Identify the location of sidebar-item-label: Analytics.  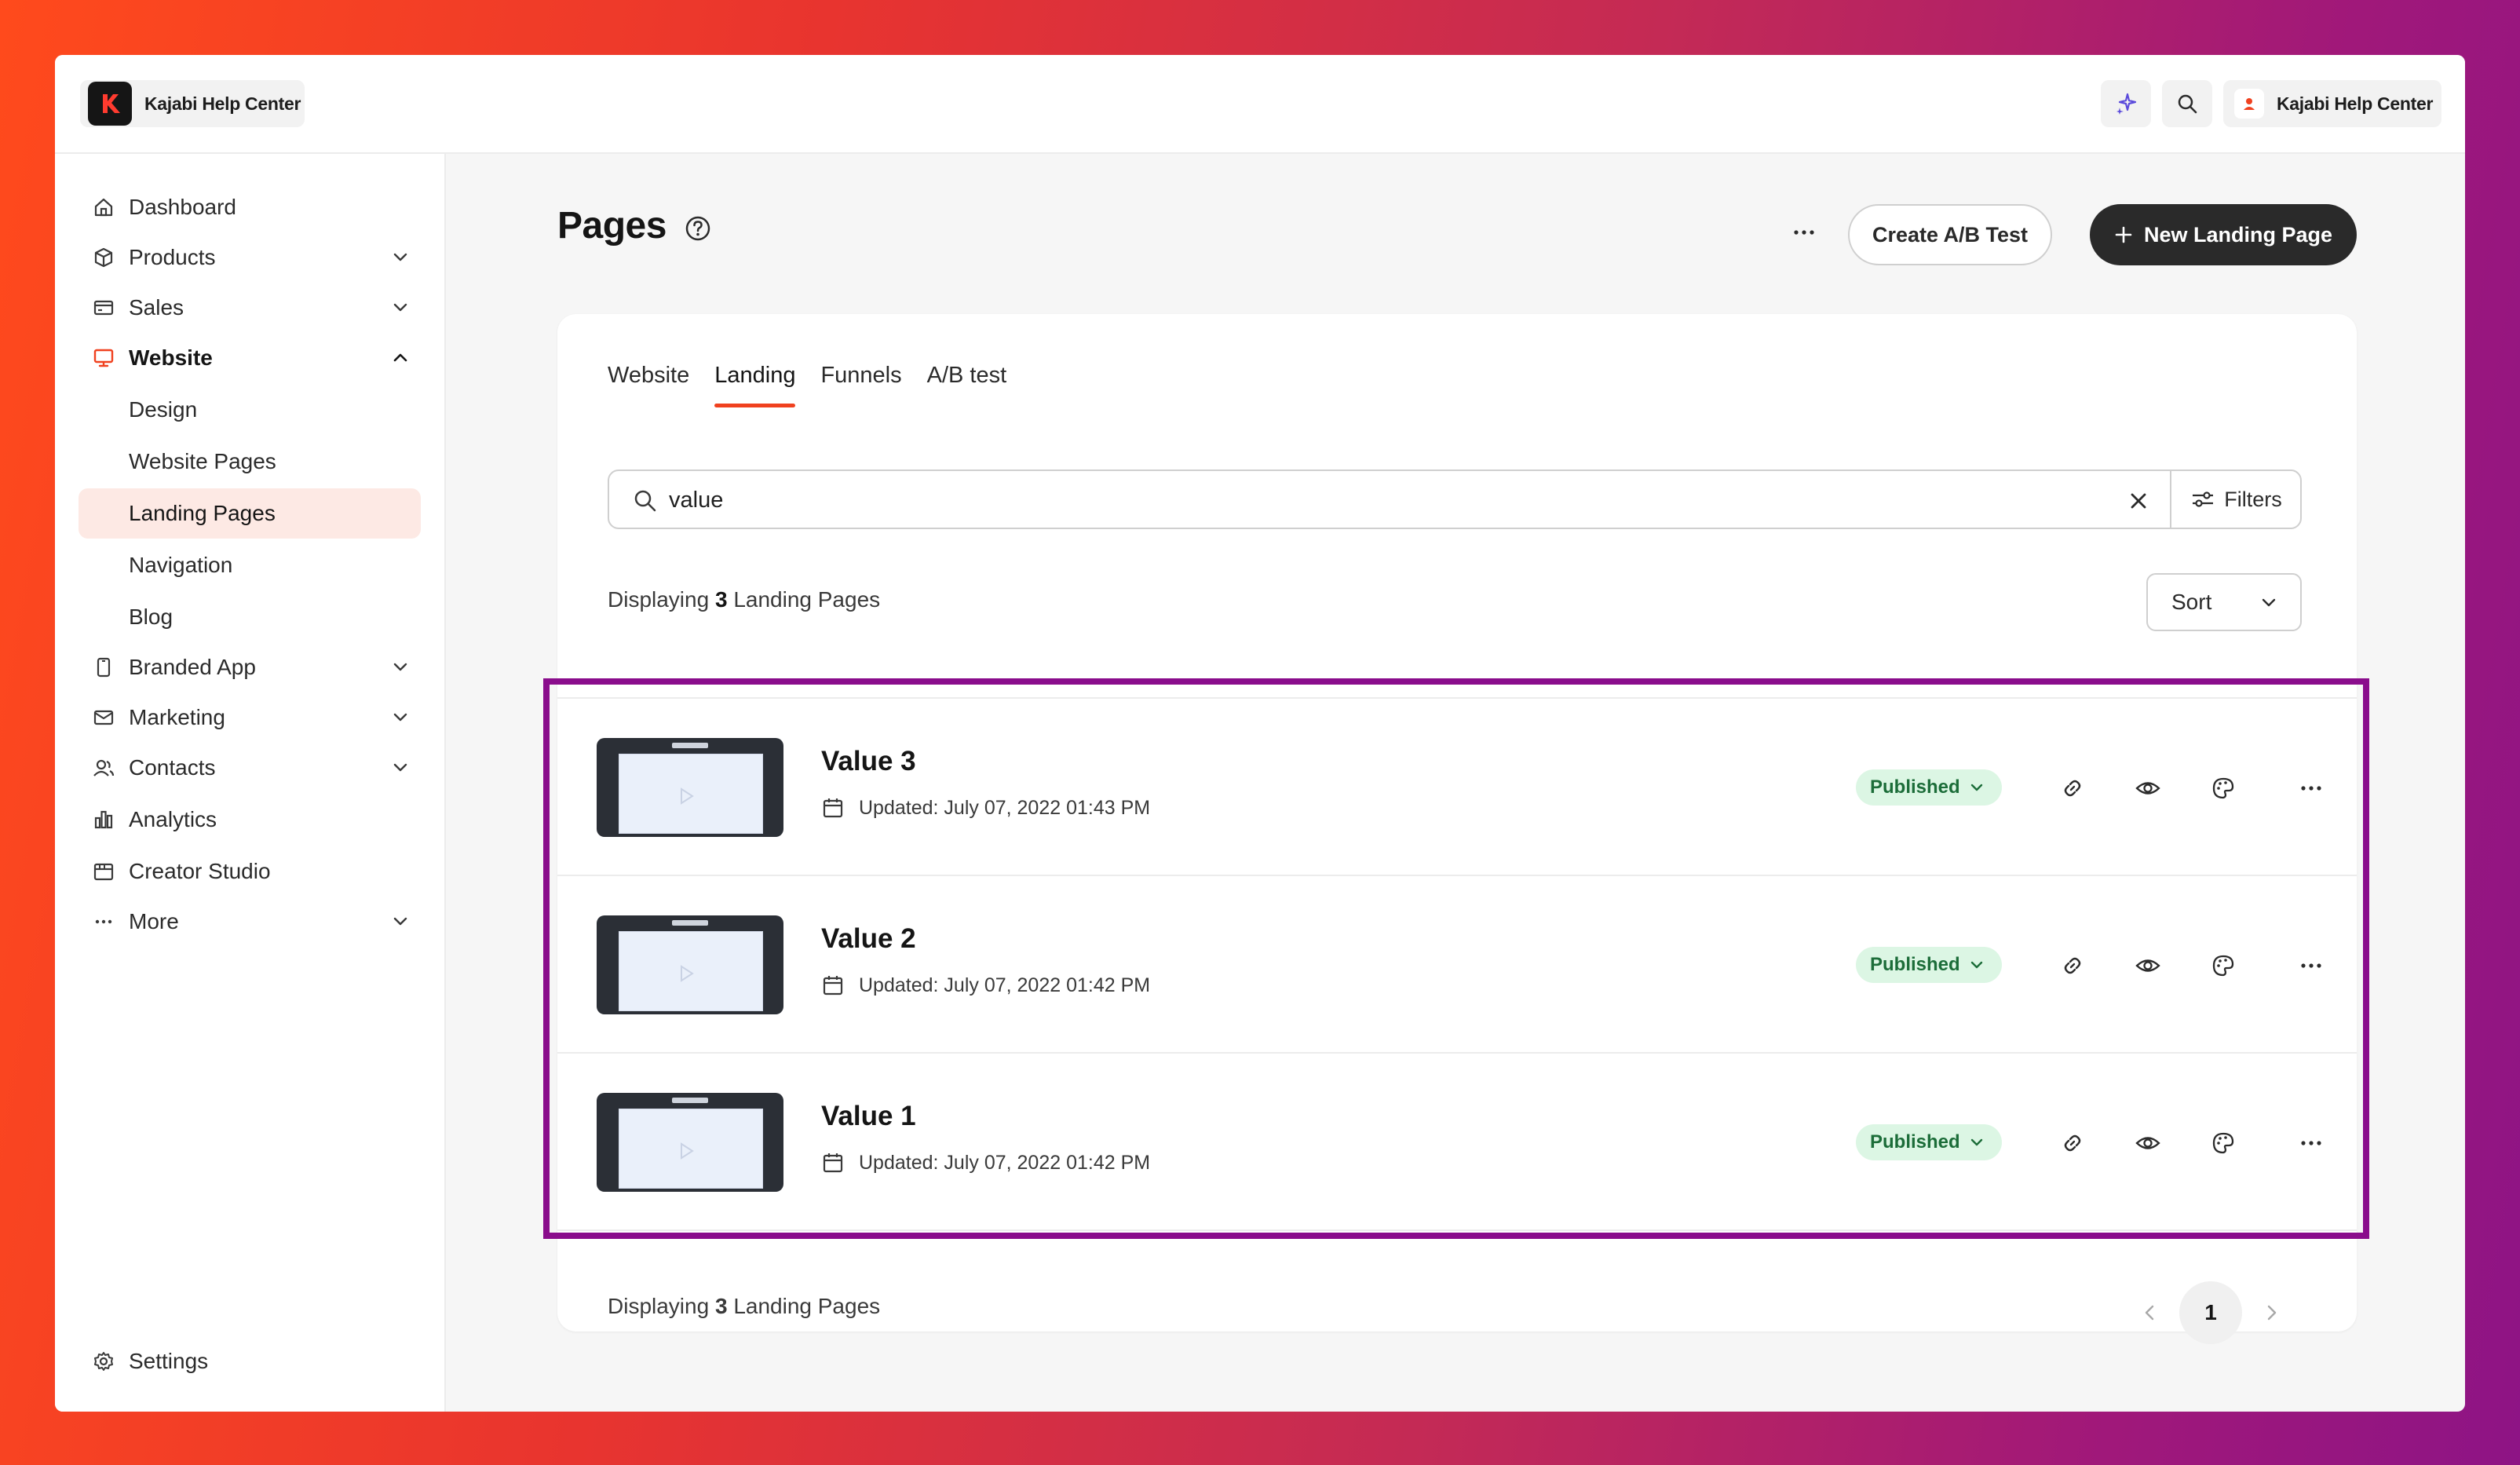
(173, 819).